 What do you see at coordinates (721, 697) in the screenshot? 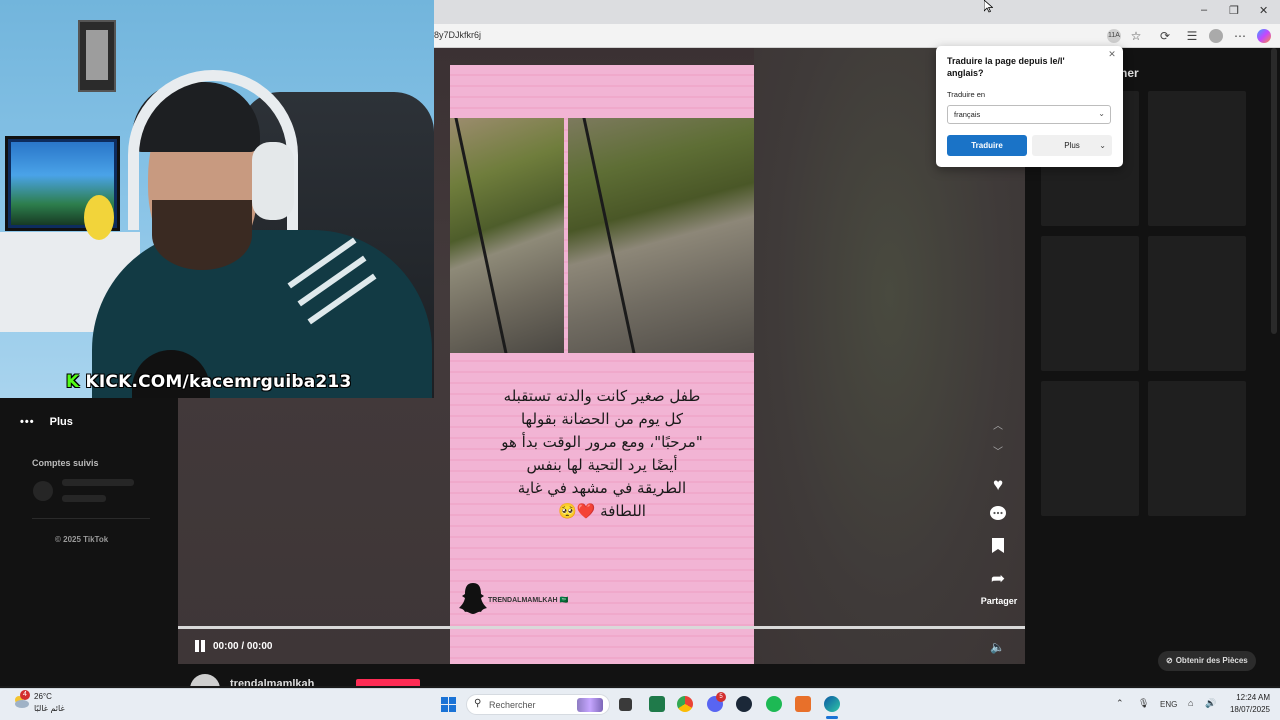
I see `discord-badge: 5` at bounding box center [721, 697].